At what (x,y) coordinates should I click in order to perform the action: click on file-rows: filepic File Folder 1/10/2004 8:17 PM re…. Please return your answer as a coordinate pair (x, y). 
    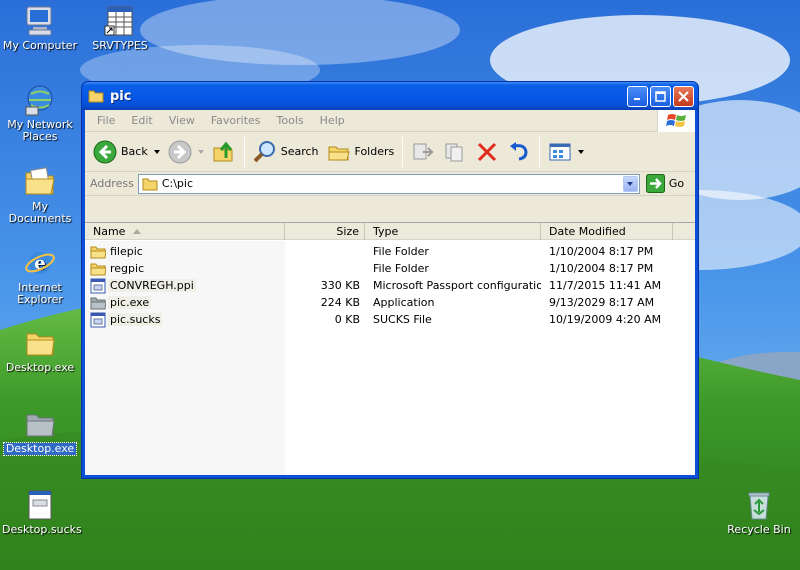
    Looking at the image, I should click on (390, 285).